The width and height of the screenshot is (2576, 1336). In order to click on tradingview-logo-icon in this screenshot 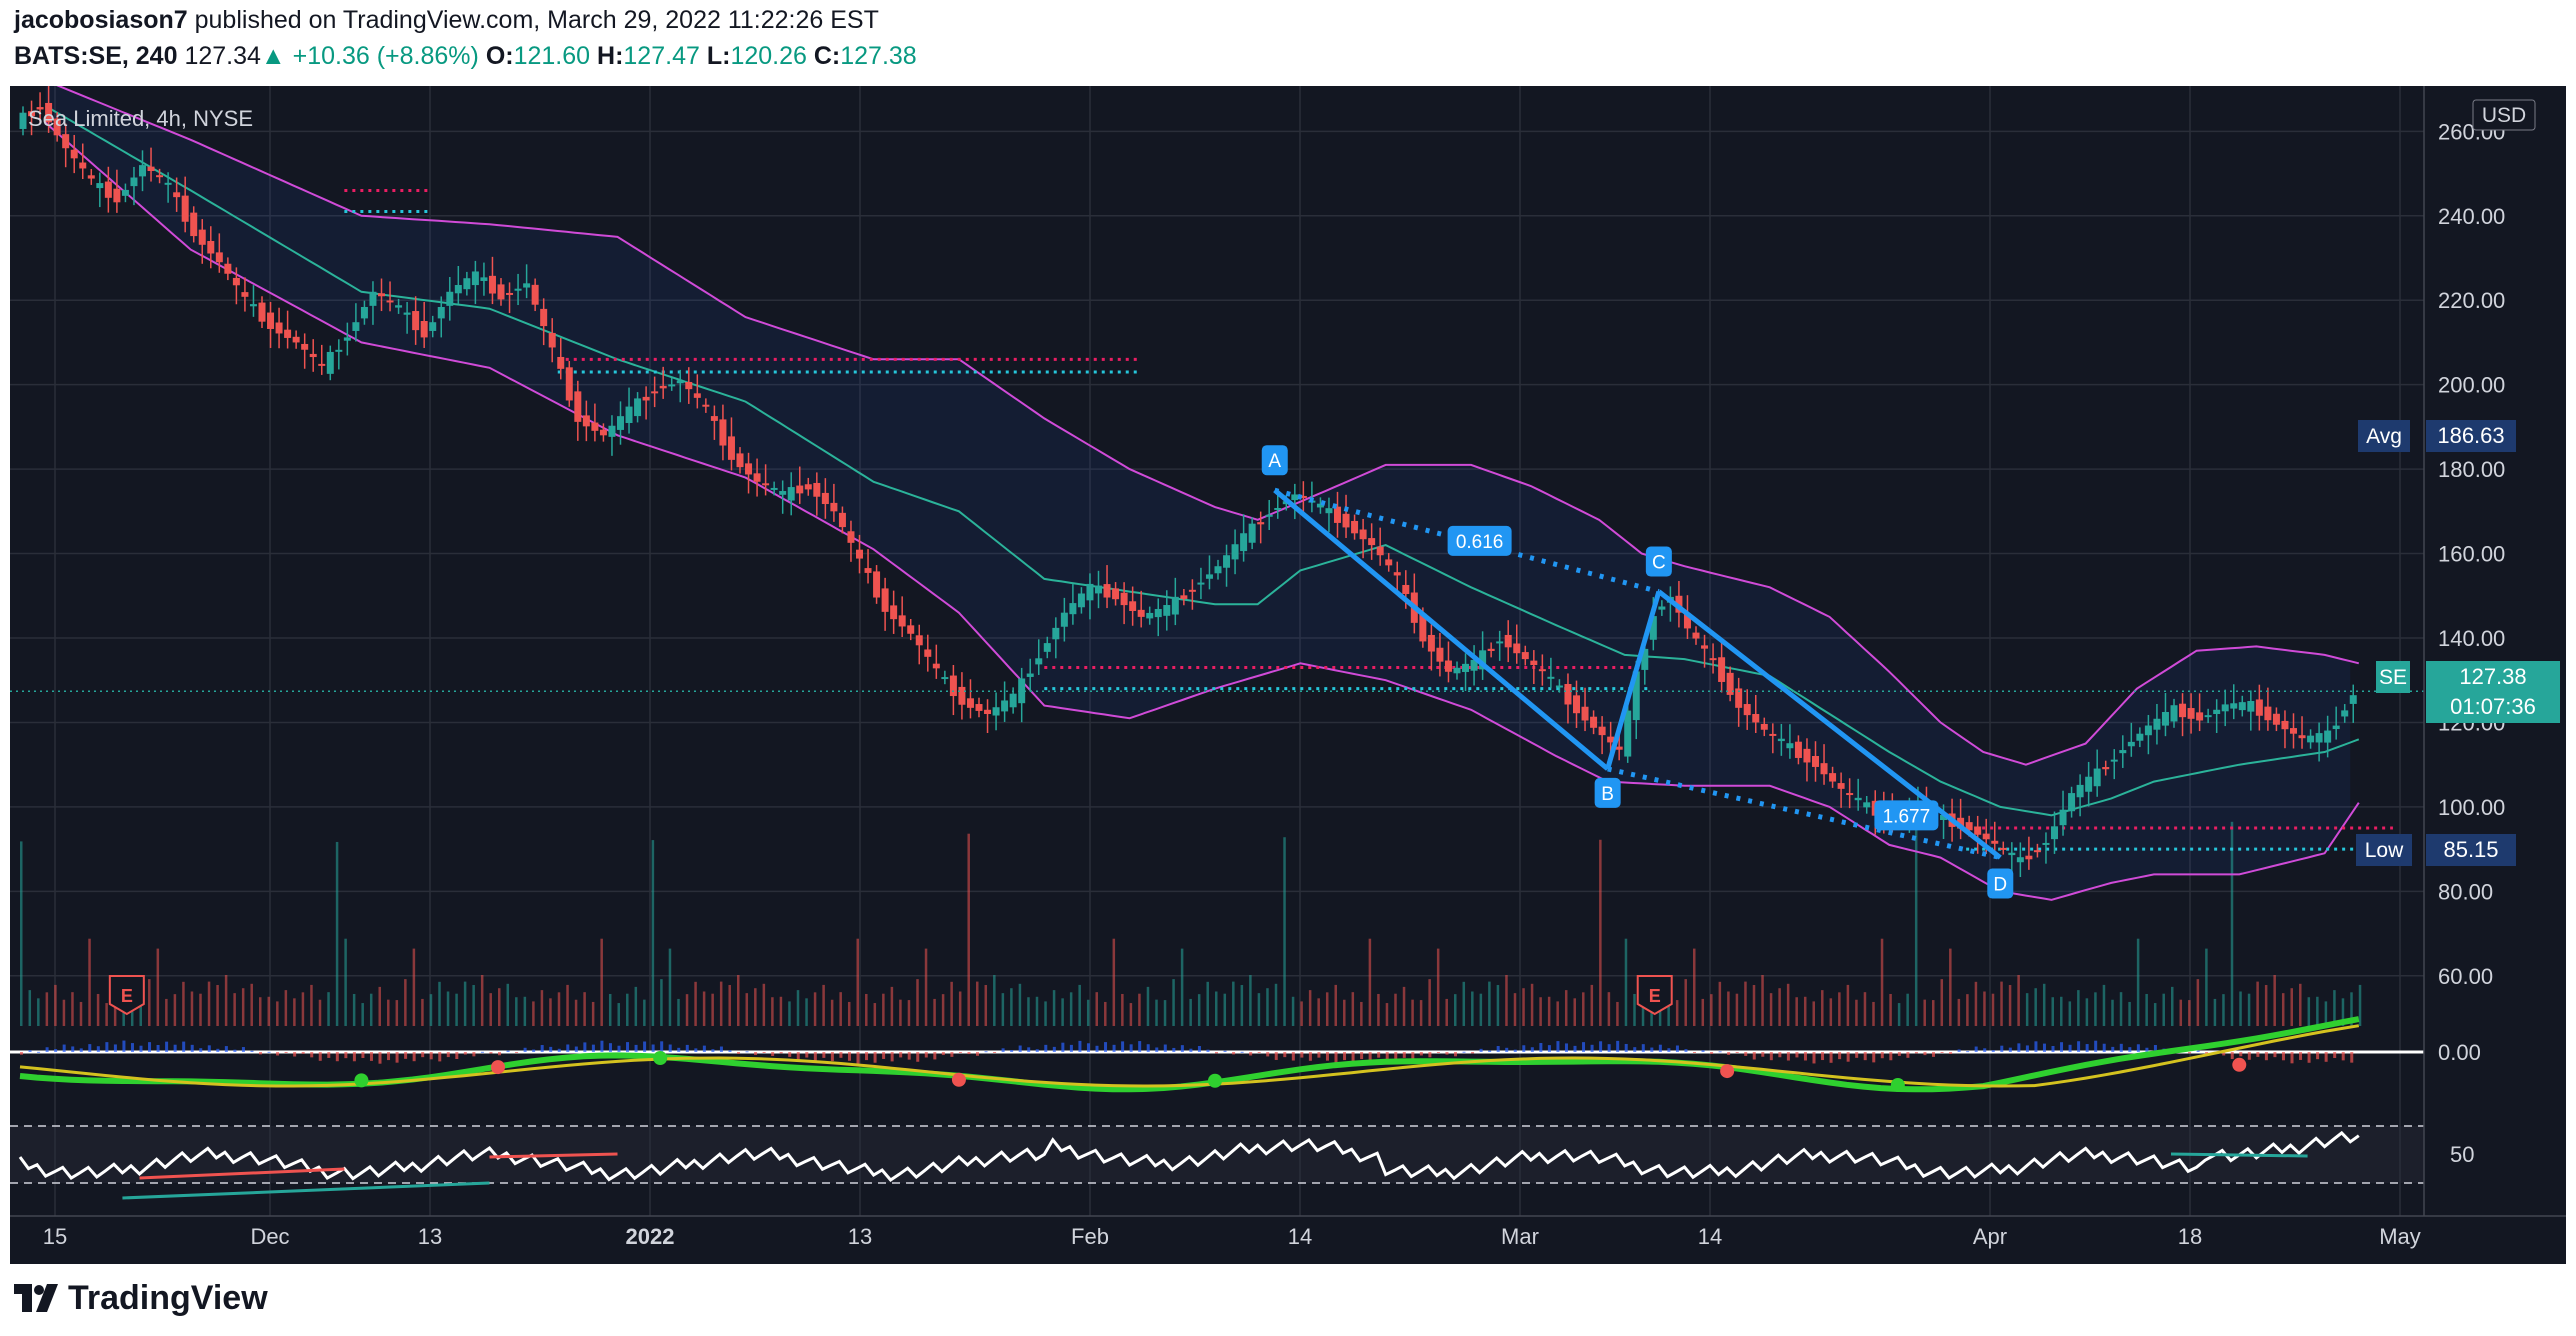, I will do `click(36, 1298)`.